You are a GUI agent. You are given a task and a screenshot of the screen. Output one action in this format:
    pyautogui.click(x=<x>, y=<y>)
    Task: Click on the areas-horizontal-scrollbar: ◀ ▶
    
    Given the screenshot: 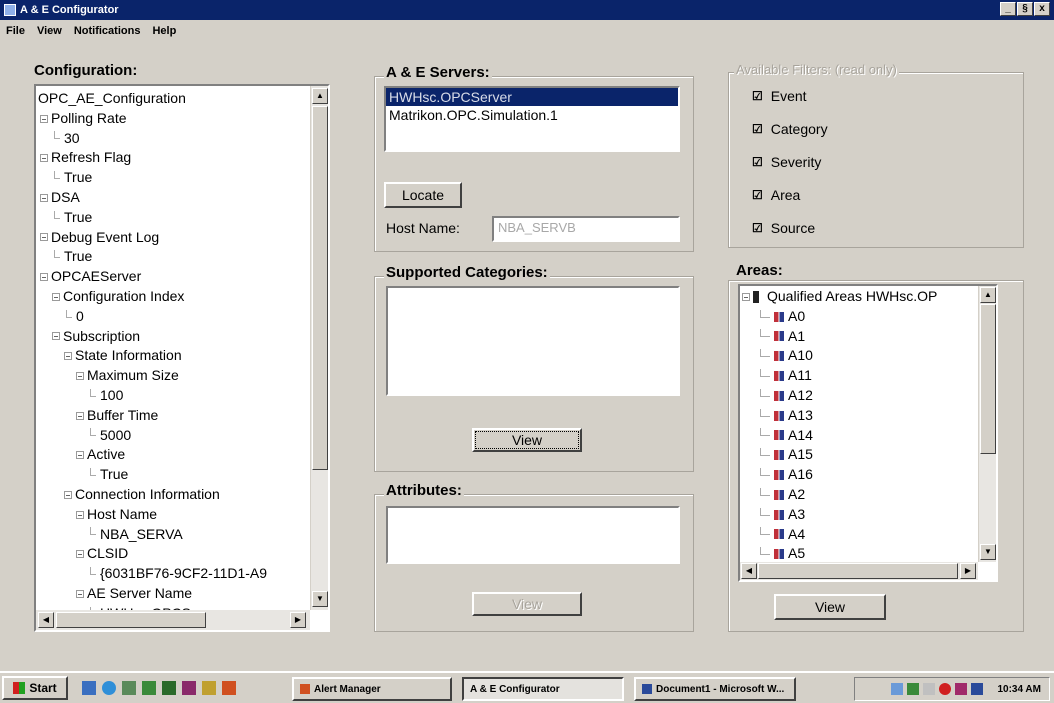 What is the action you would take?
    pyautogui.click(x=859, y=571)
    